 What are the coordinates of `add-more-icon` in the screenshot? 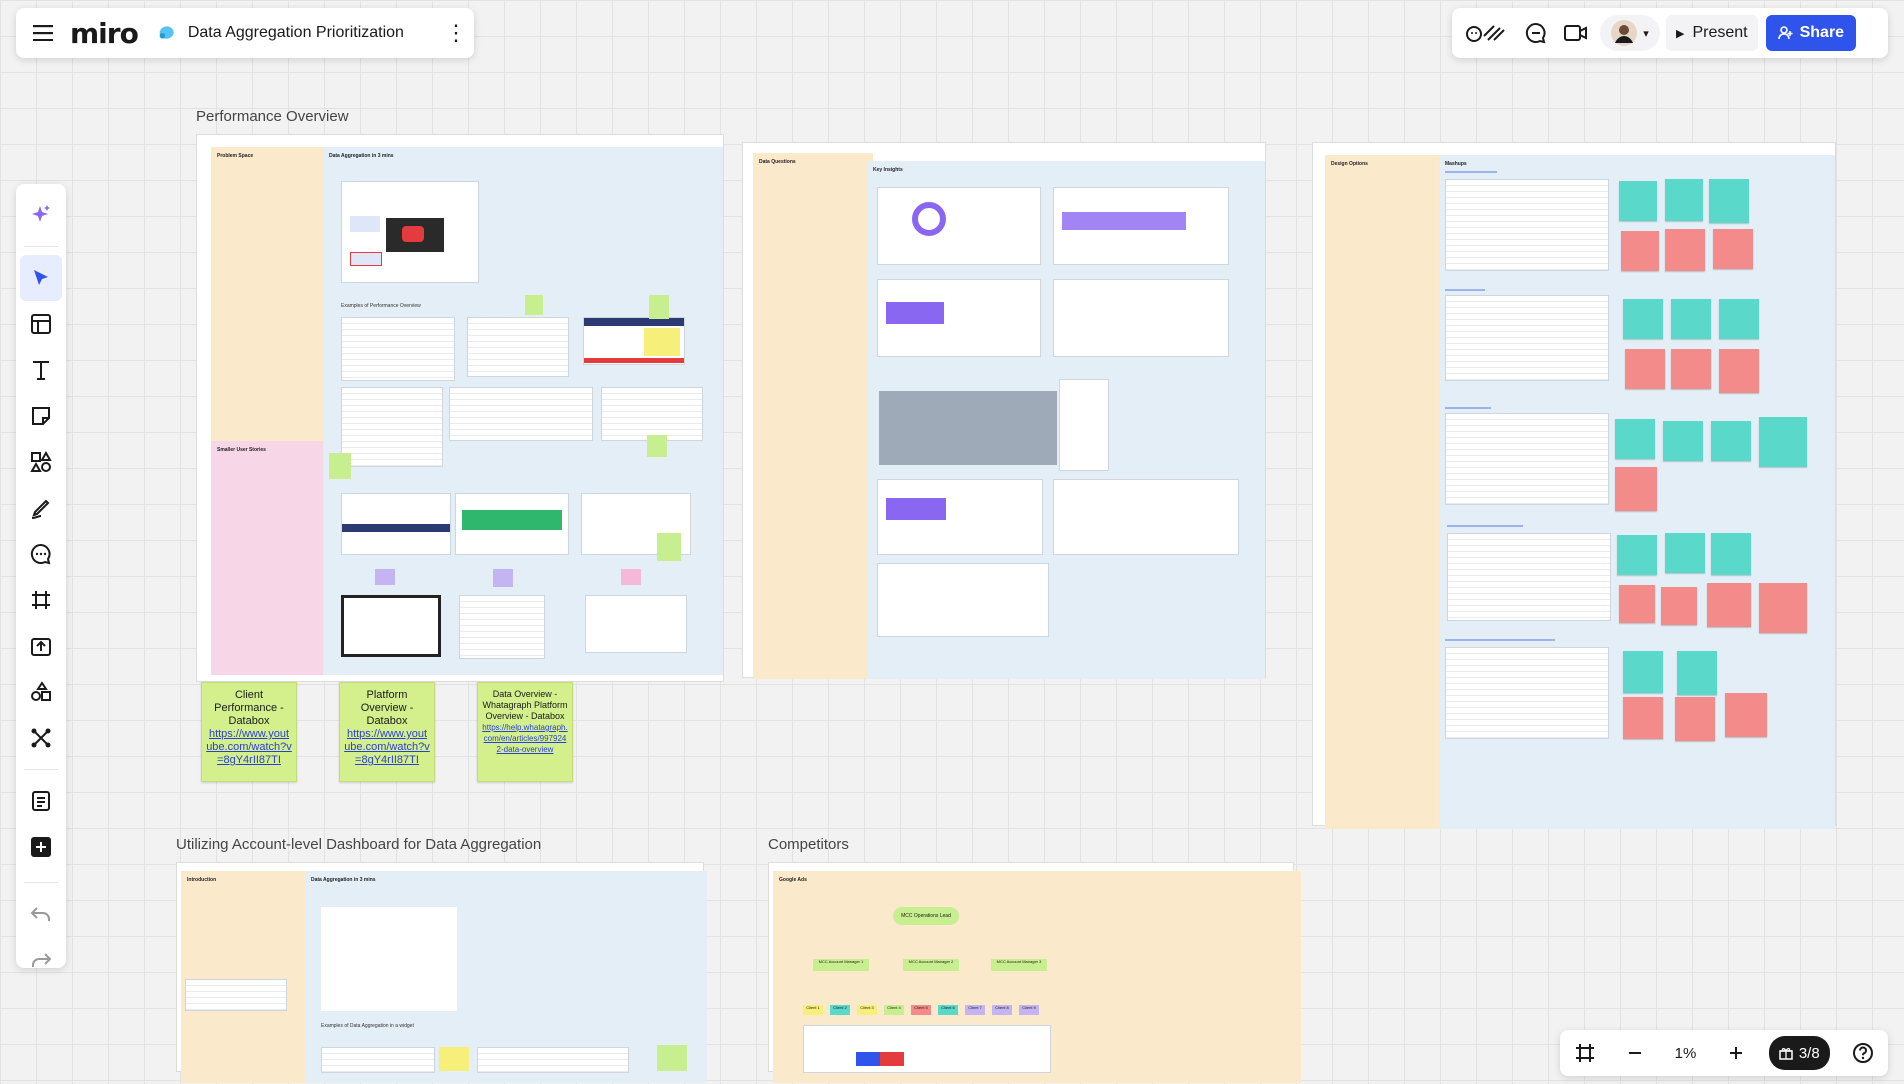 It's located at (41, 847).